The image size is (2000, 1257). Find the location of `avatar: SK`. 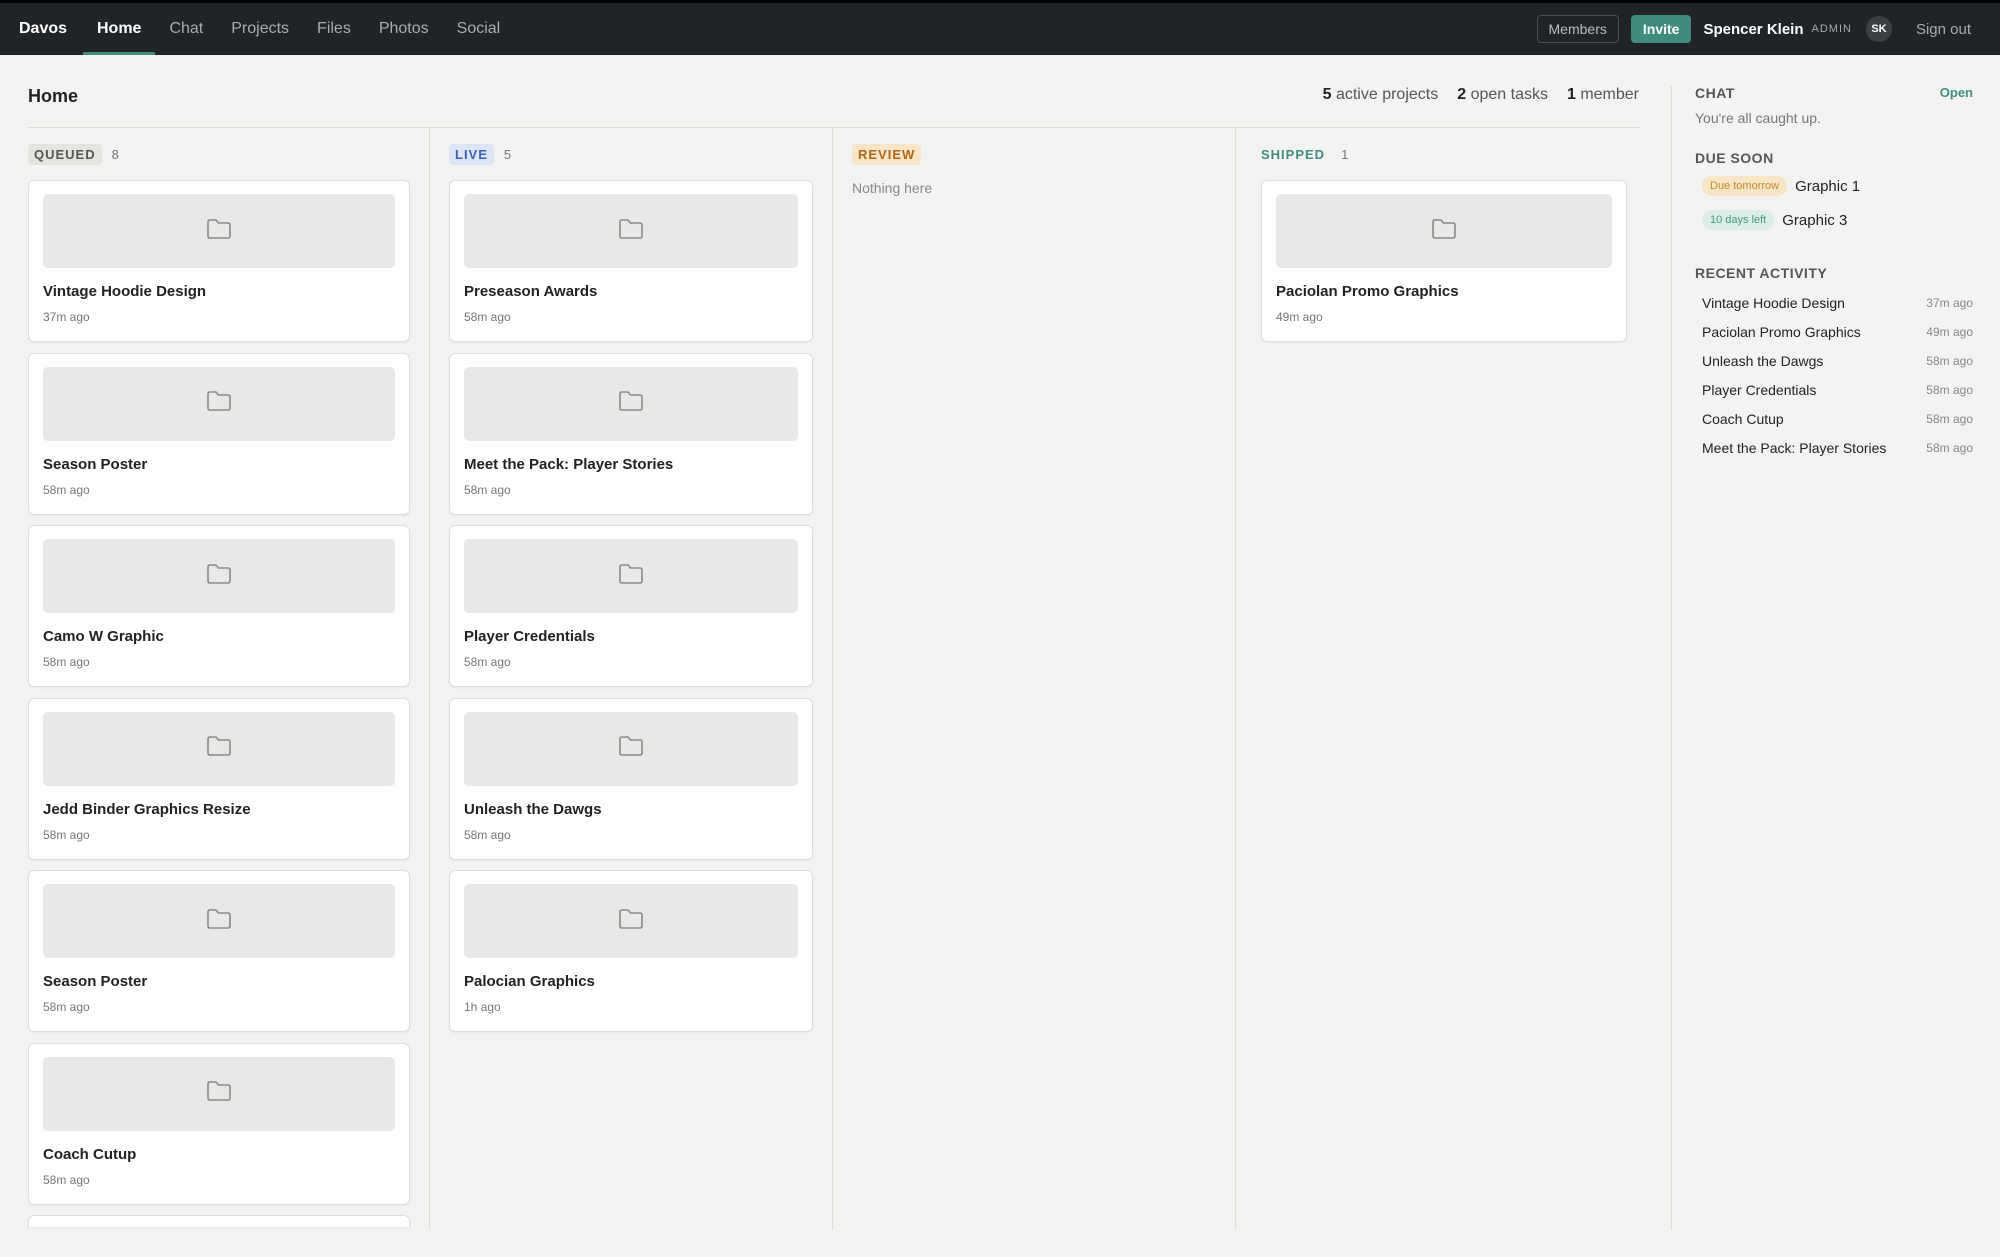

avatar: SK is located at coordinates (1878, 29).